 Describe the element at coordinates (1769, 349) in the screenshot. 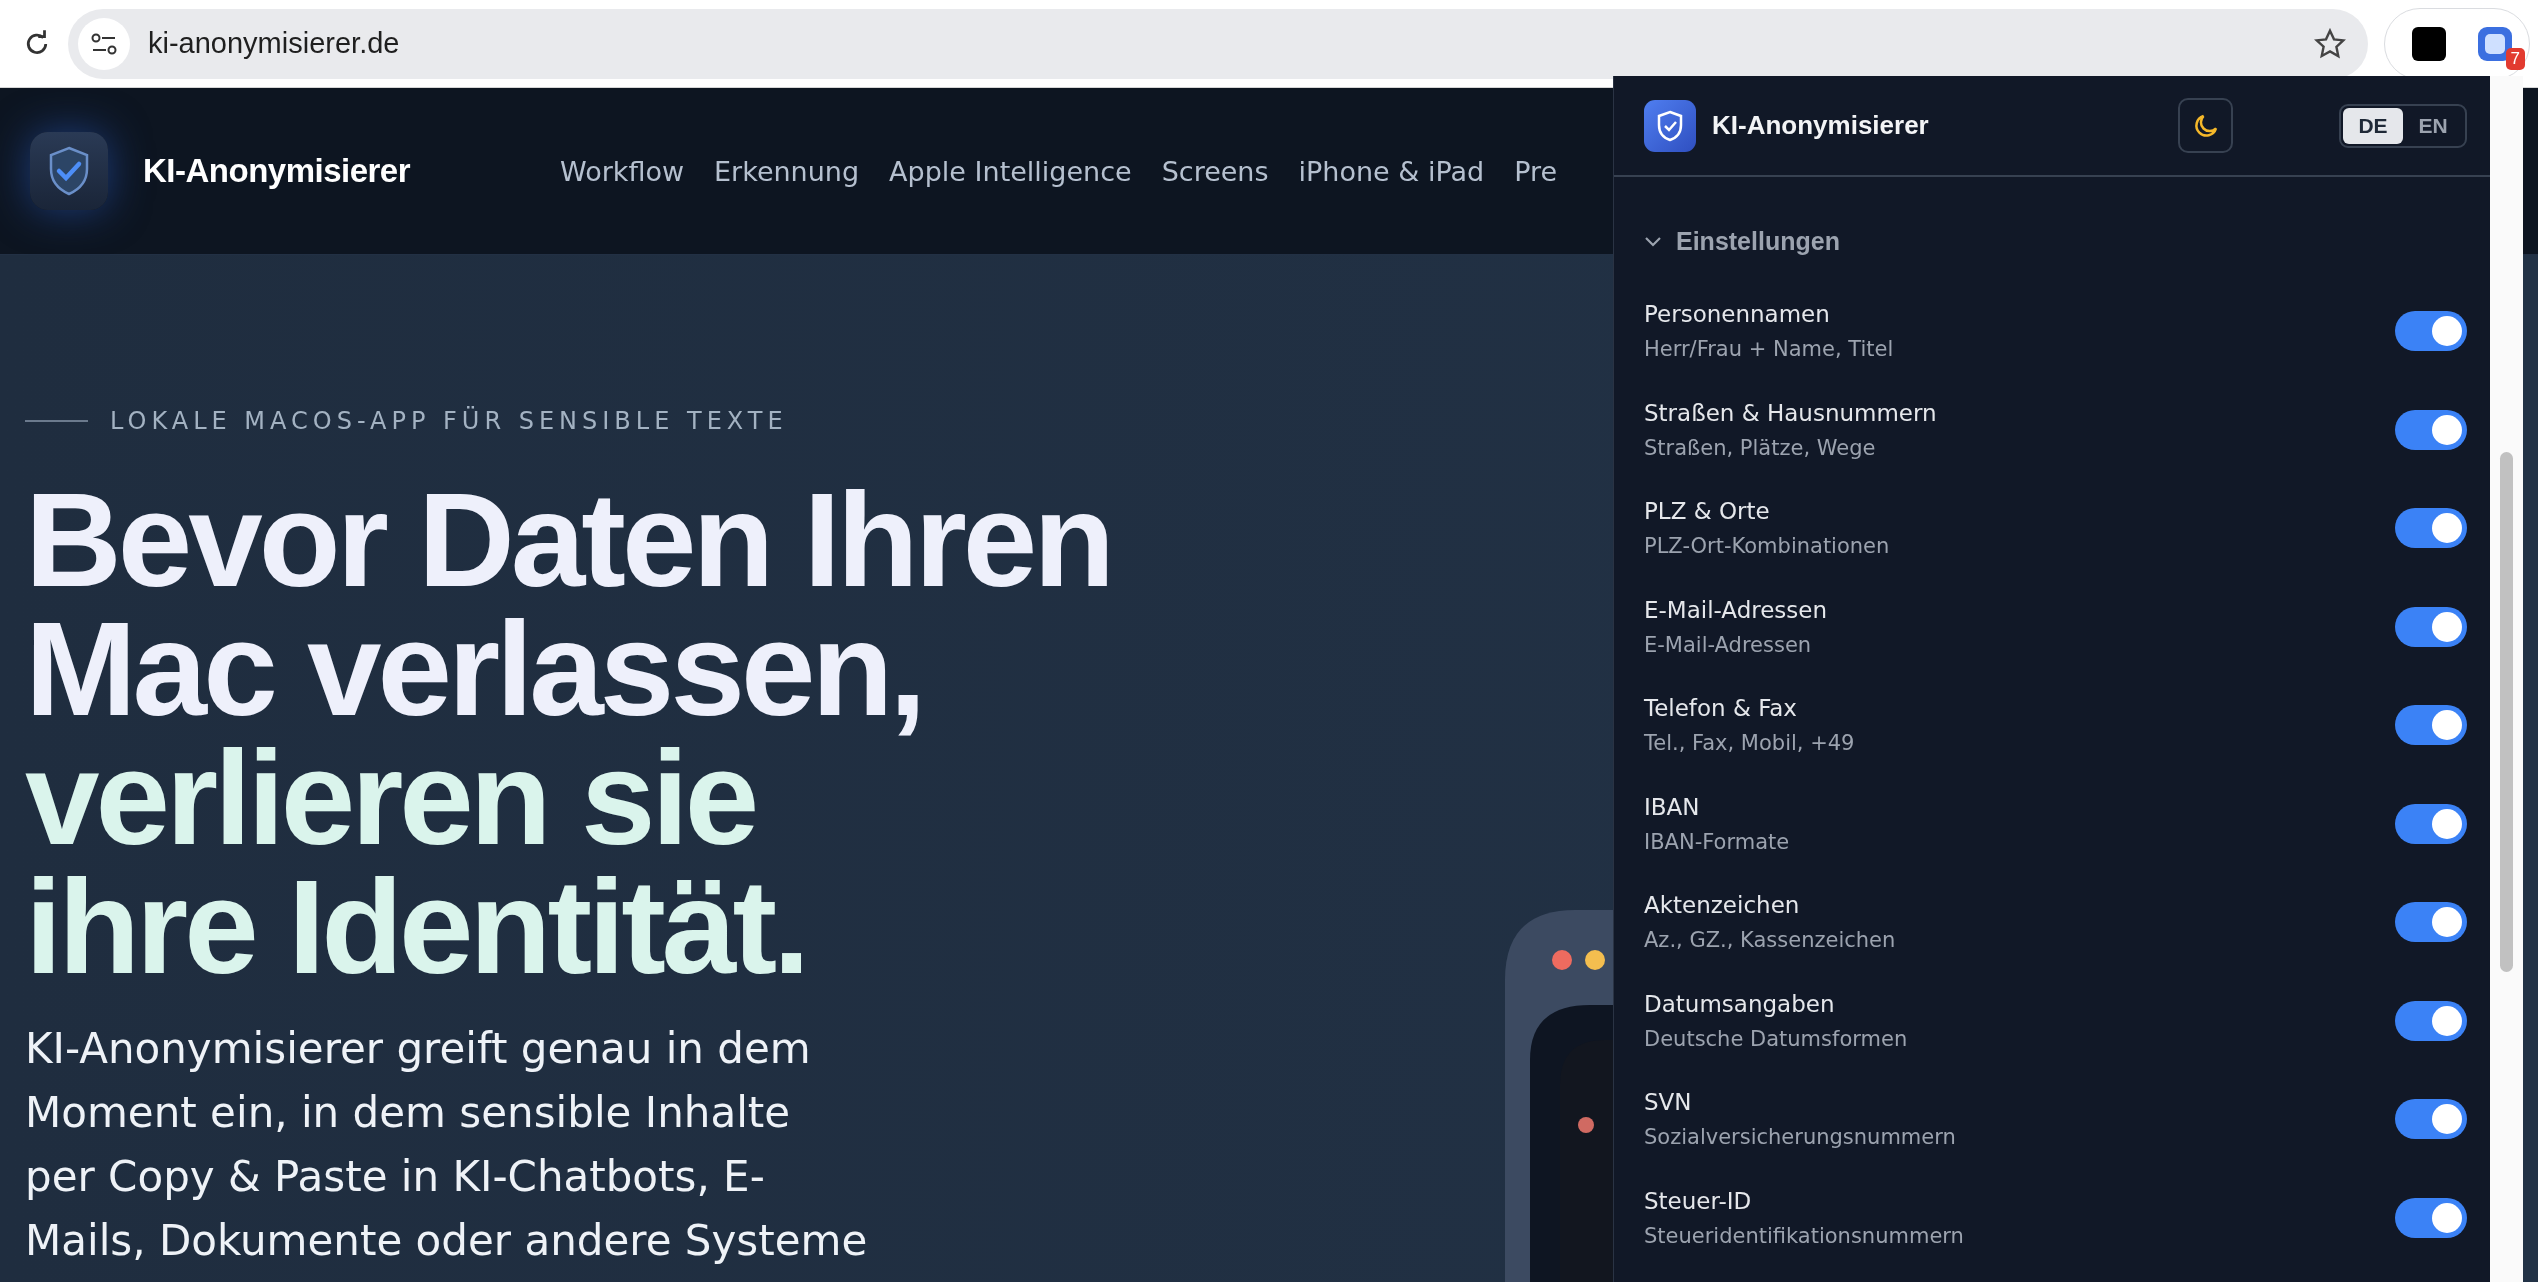

I see `setting-hint: Herr/Frau + Name, Titel` at that location.